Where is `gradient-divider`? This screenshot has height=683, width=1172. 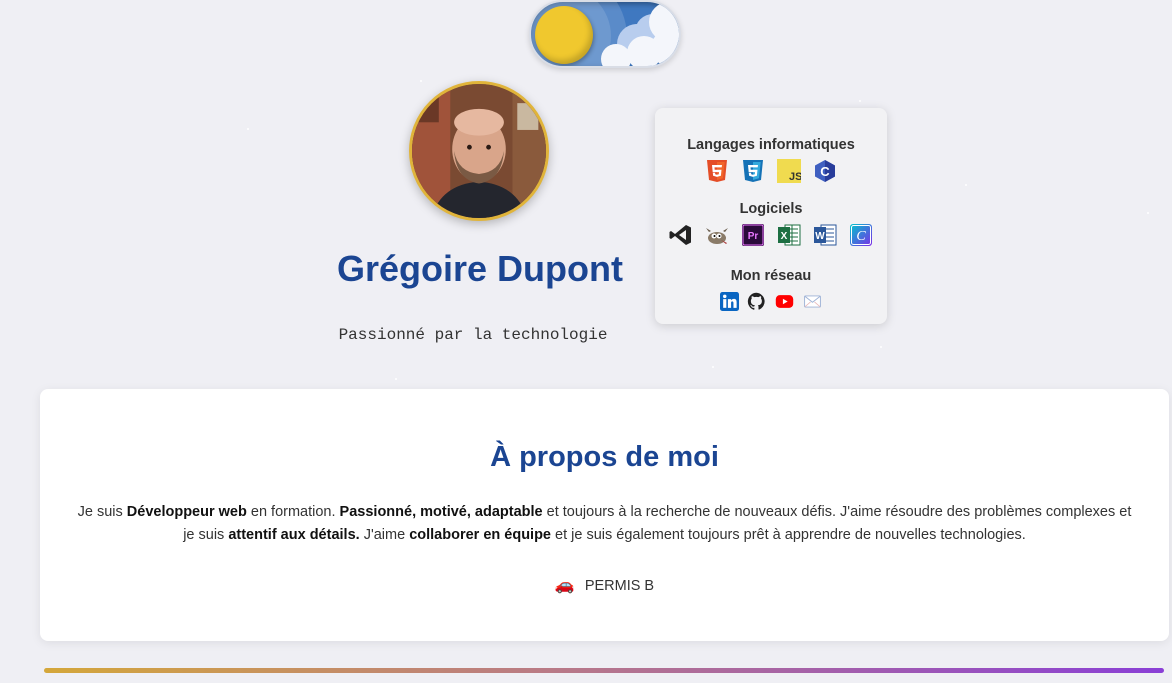
gradient-divider is located at coordinates (604, 670).